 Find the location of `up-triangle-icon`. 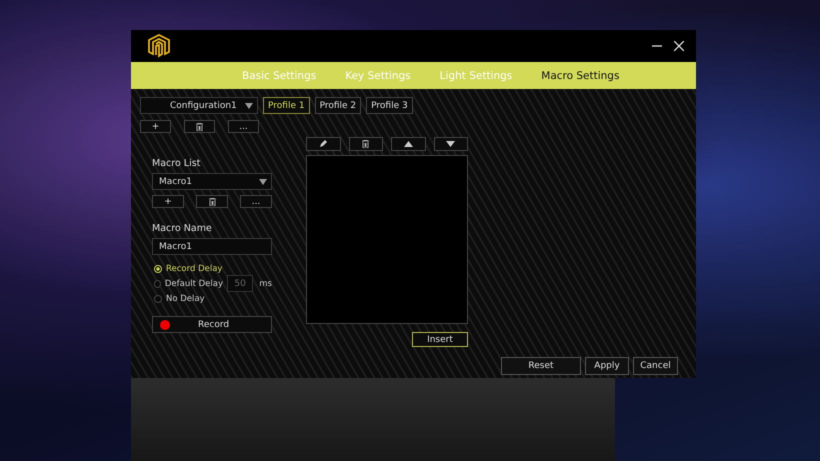

up-triangle-icon is located at coordinates (408, 144).